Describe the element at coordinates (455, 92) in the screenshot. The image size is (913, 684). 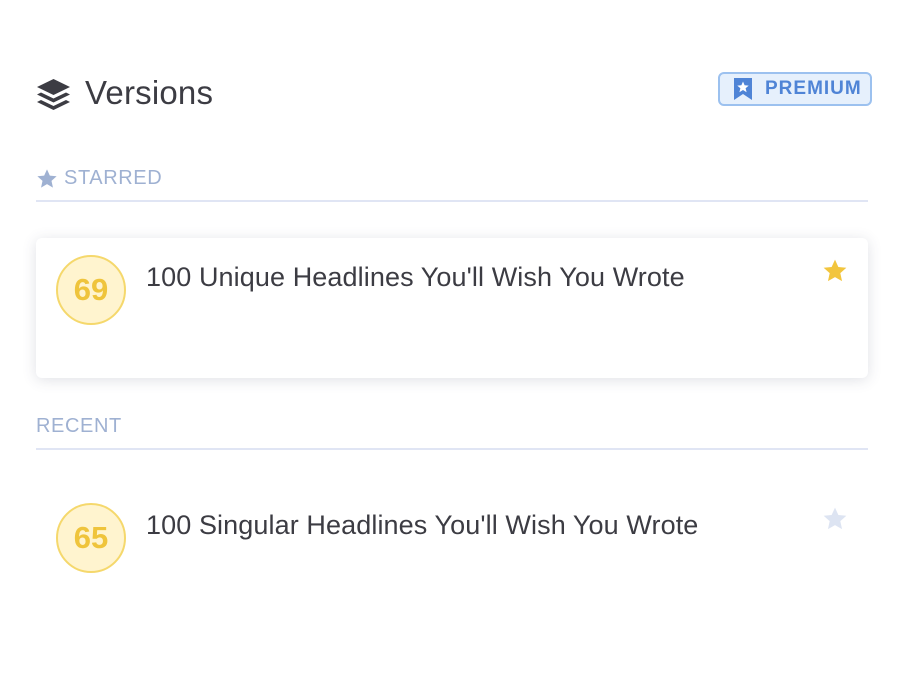
I see `versions-header: Versions PREMIUM` at that location.